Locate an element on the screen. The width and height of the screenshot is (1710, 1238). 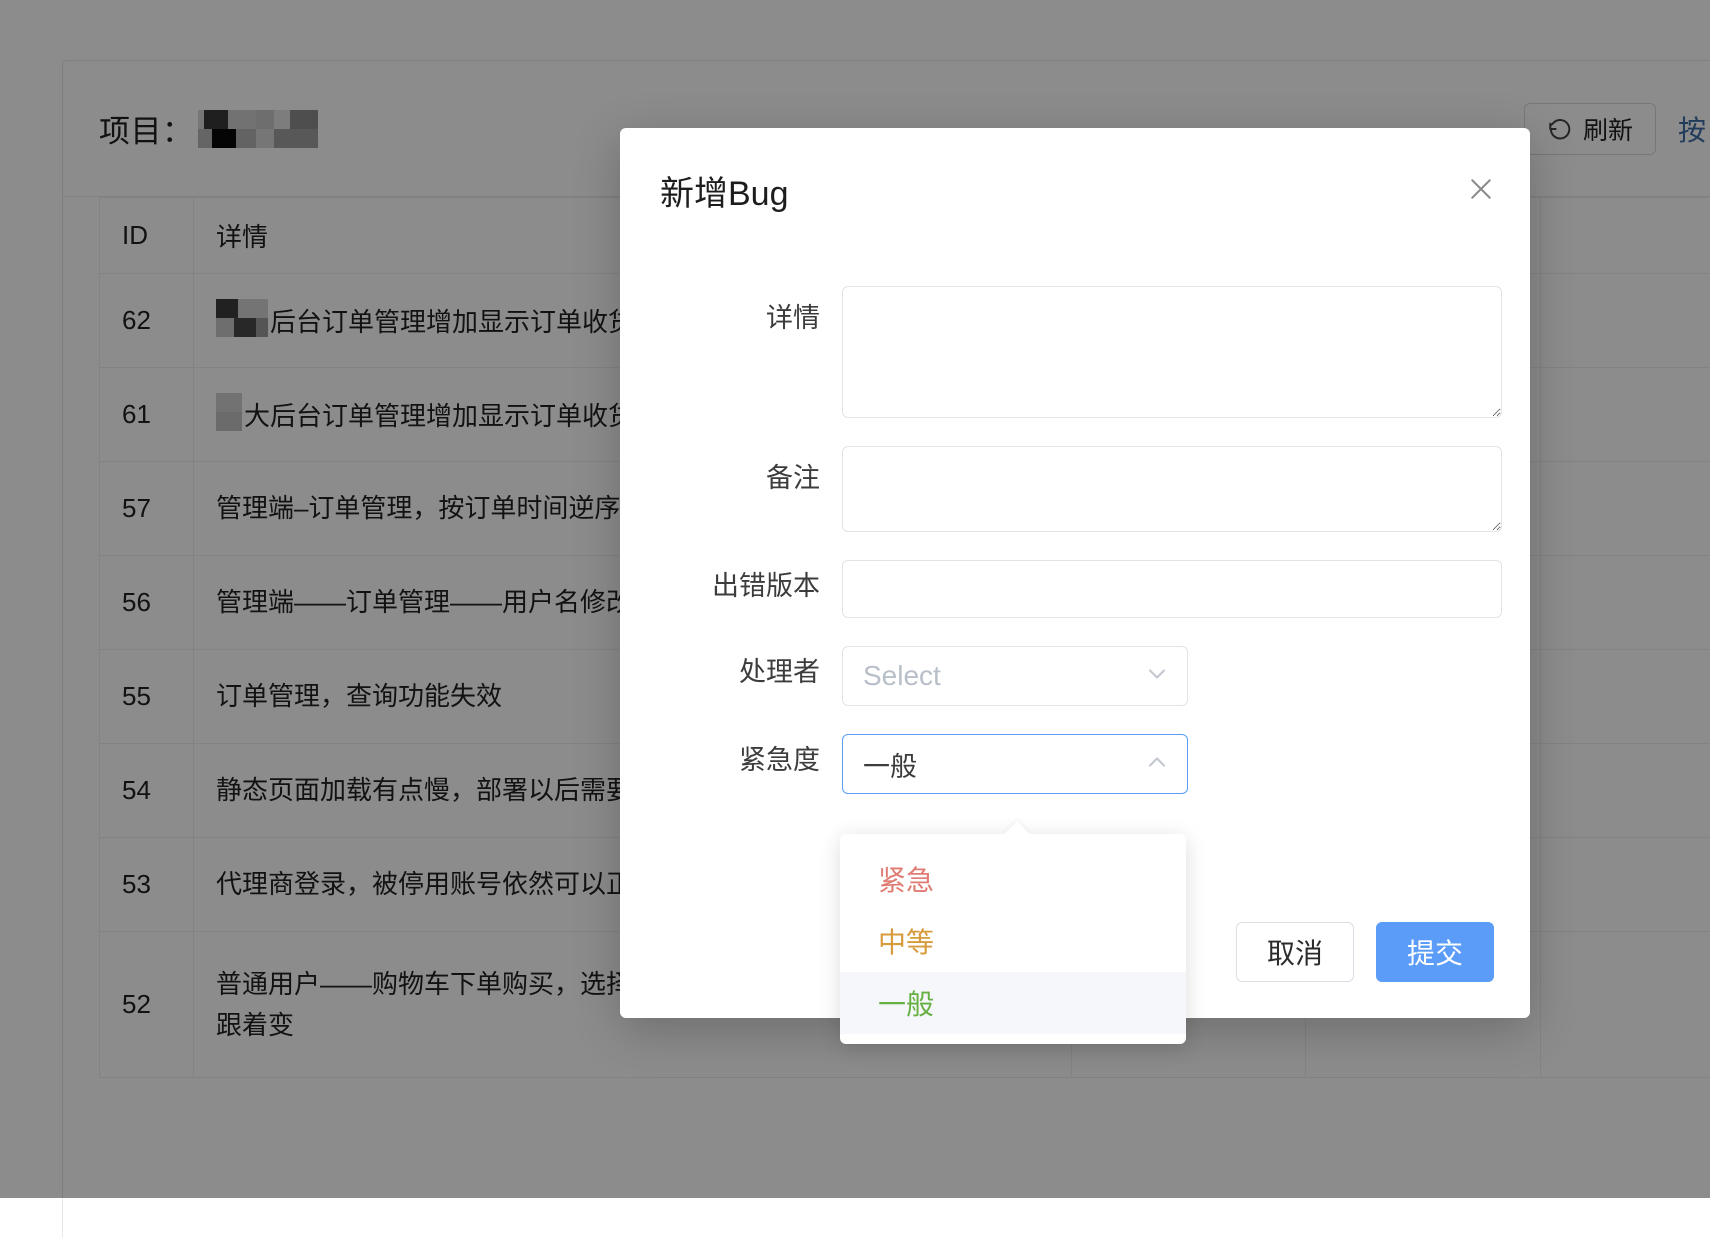
assignee-select-value: Select is located at coordinates (1003, 676).